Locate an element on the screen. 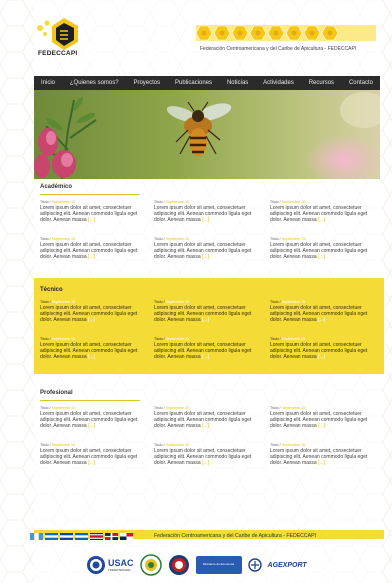  logo-text: FEDECCAPI is located at coordinates (58, 53).